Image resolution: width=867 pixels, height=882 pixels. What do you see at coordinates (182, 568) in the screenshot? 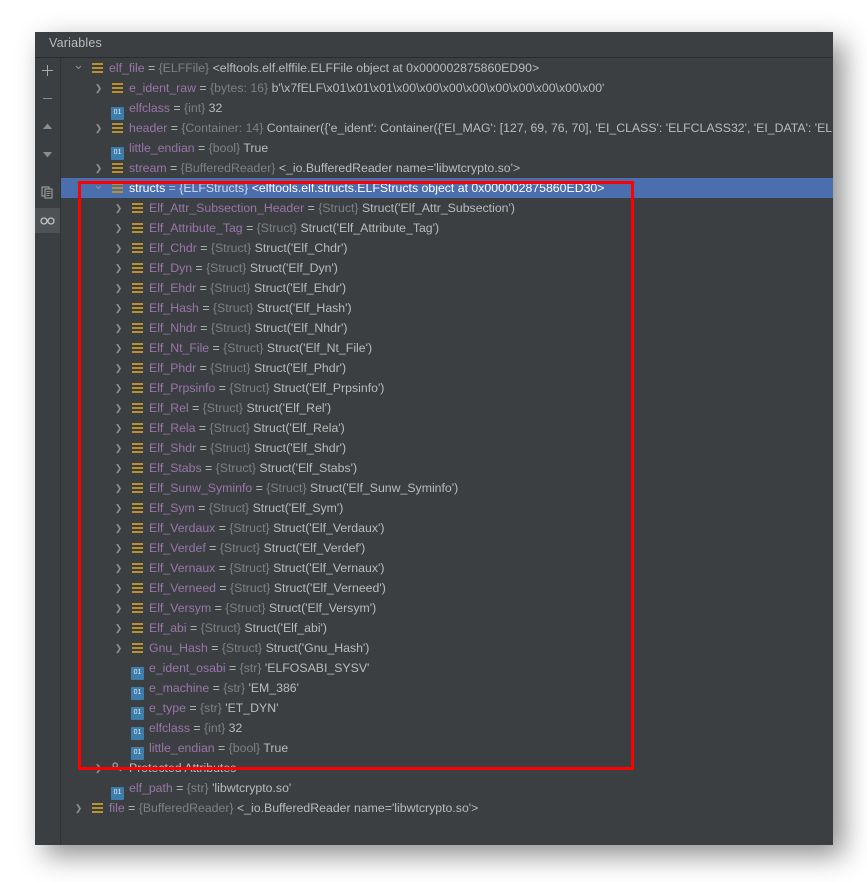
I see `variable-name: Elf_Vernaux` at bounding box center [182, 568].